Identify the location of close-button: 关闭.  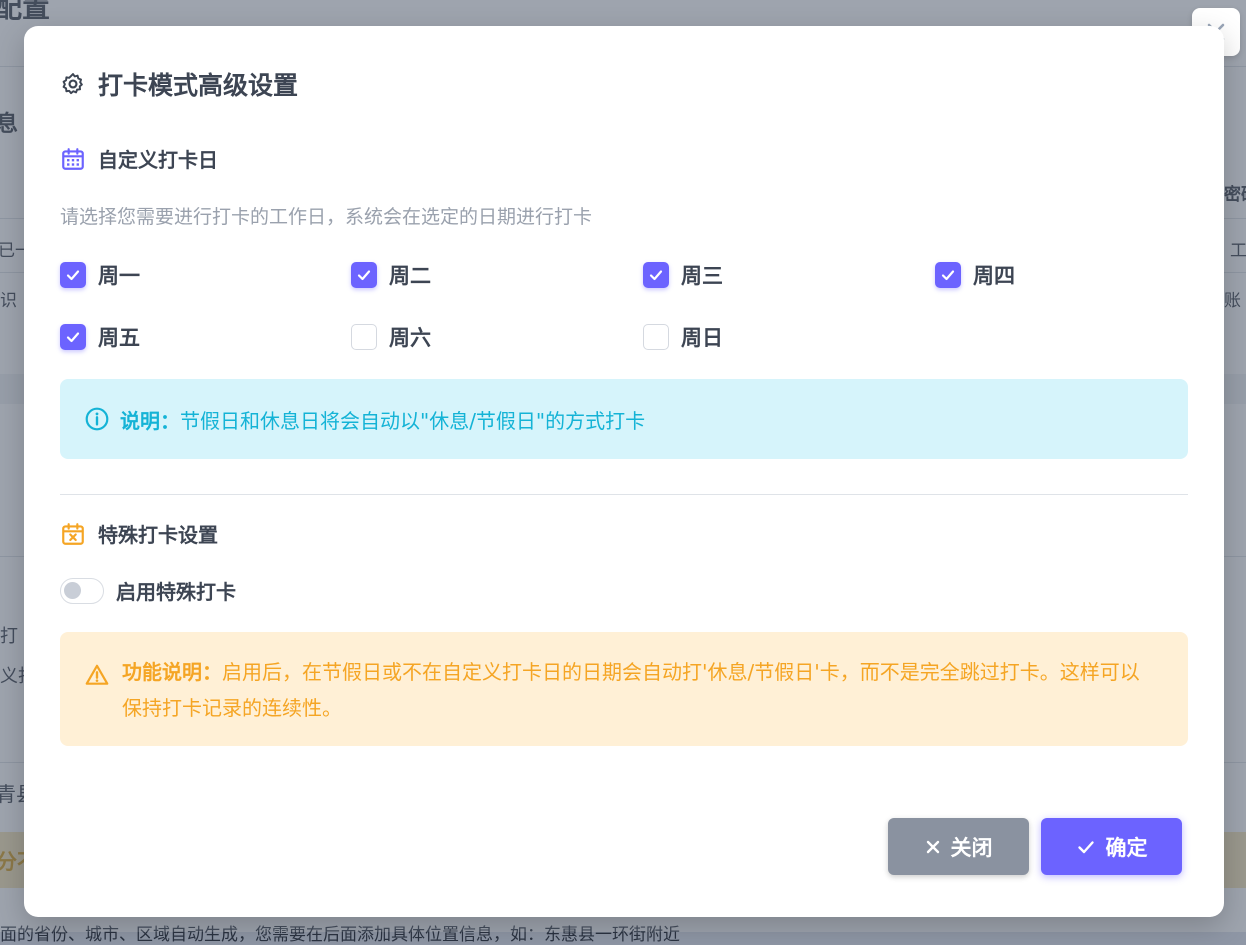
(958, 846).